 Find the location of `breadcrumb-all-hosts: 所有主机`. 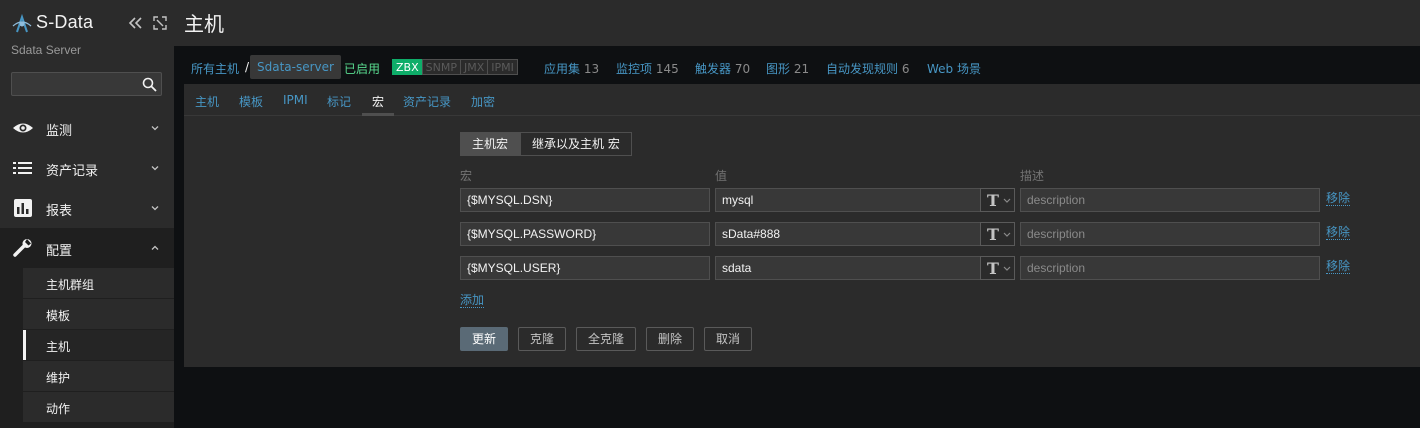

breadcrumb-all-hosts: 所有主机 is located at coordinates (215, 68).